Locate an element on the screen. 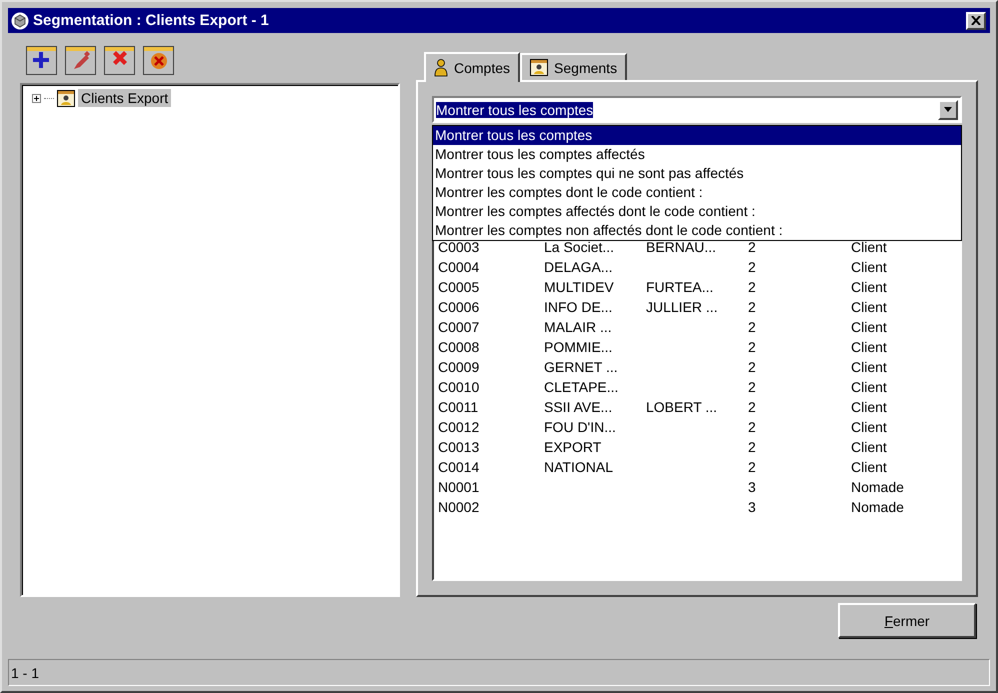 The height and width of the screenshot is (693, 998). dropdown-button is located at coordinates (948, 110).